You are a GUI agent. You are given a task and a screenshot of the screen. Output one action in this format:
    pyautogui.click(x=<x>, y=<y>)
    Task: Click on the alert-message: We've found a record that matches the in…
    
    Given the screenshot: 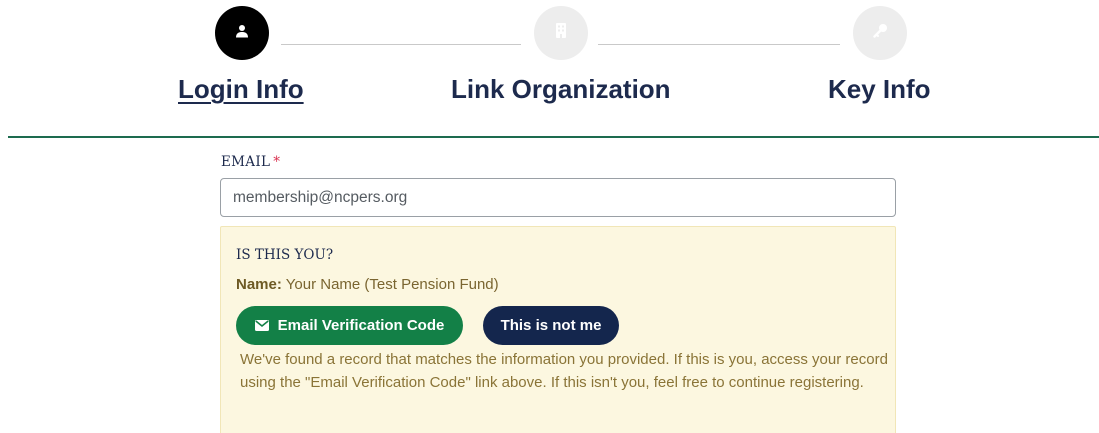 What is the action you would take?
    pyautogui.click(x=564, y=371)
    